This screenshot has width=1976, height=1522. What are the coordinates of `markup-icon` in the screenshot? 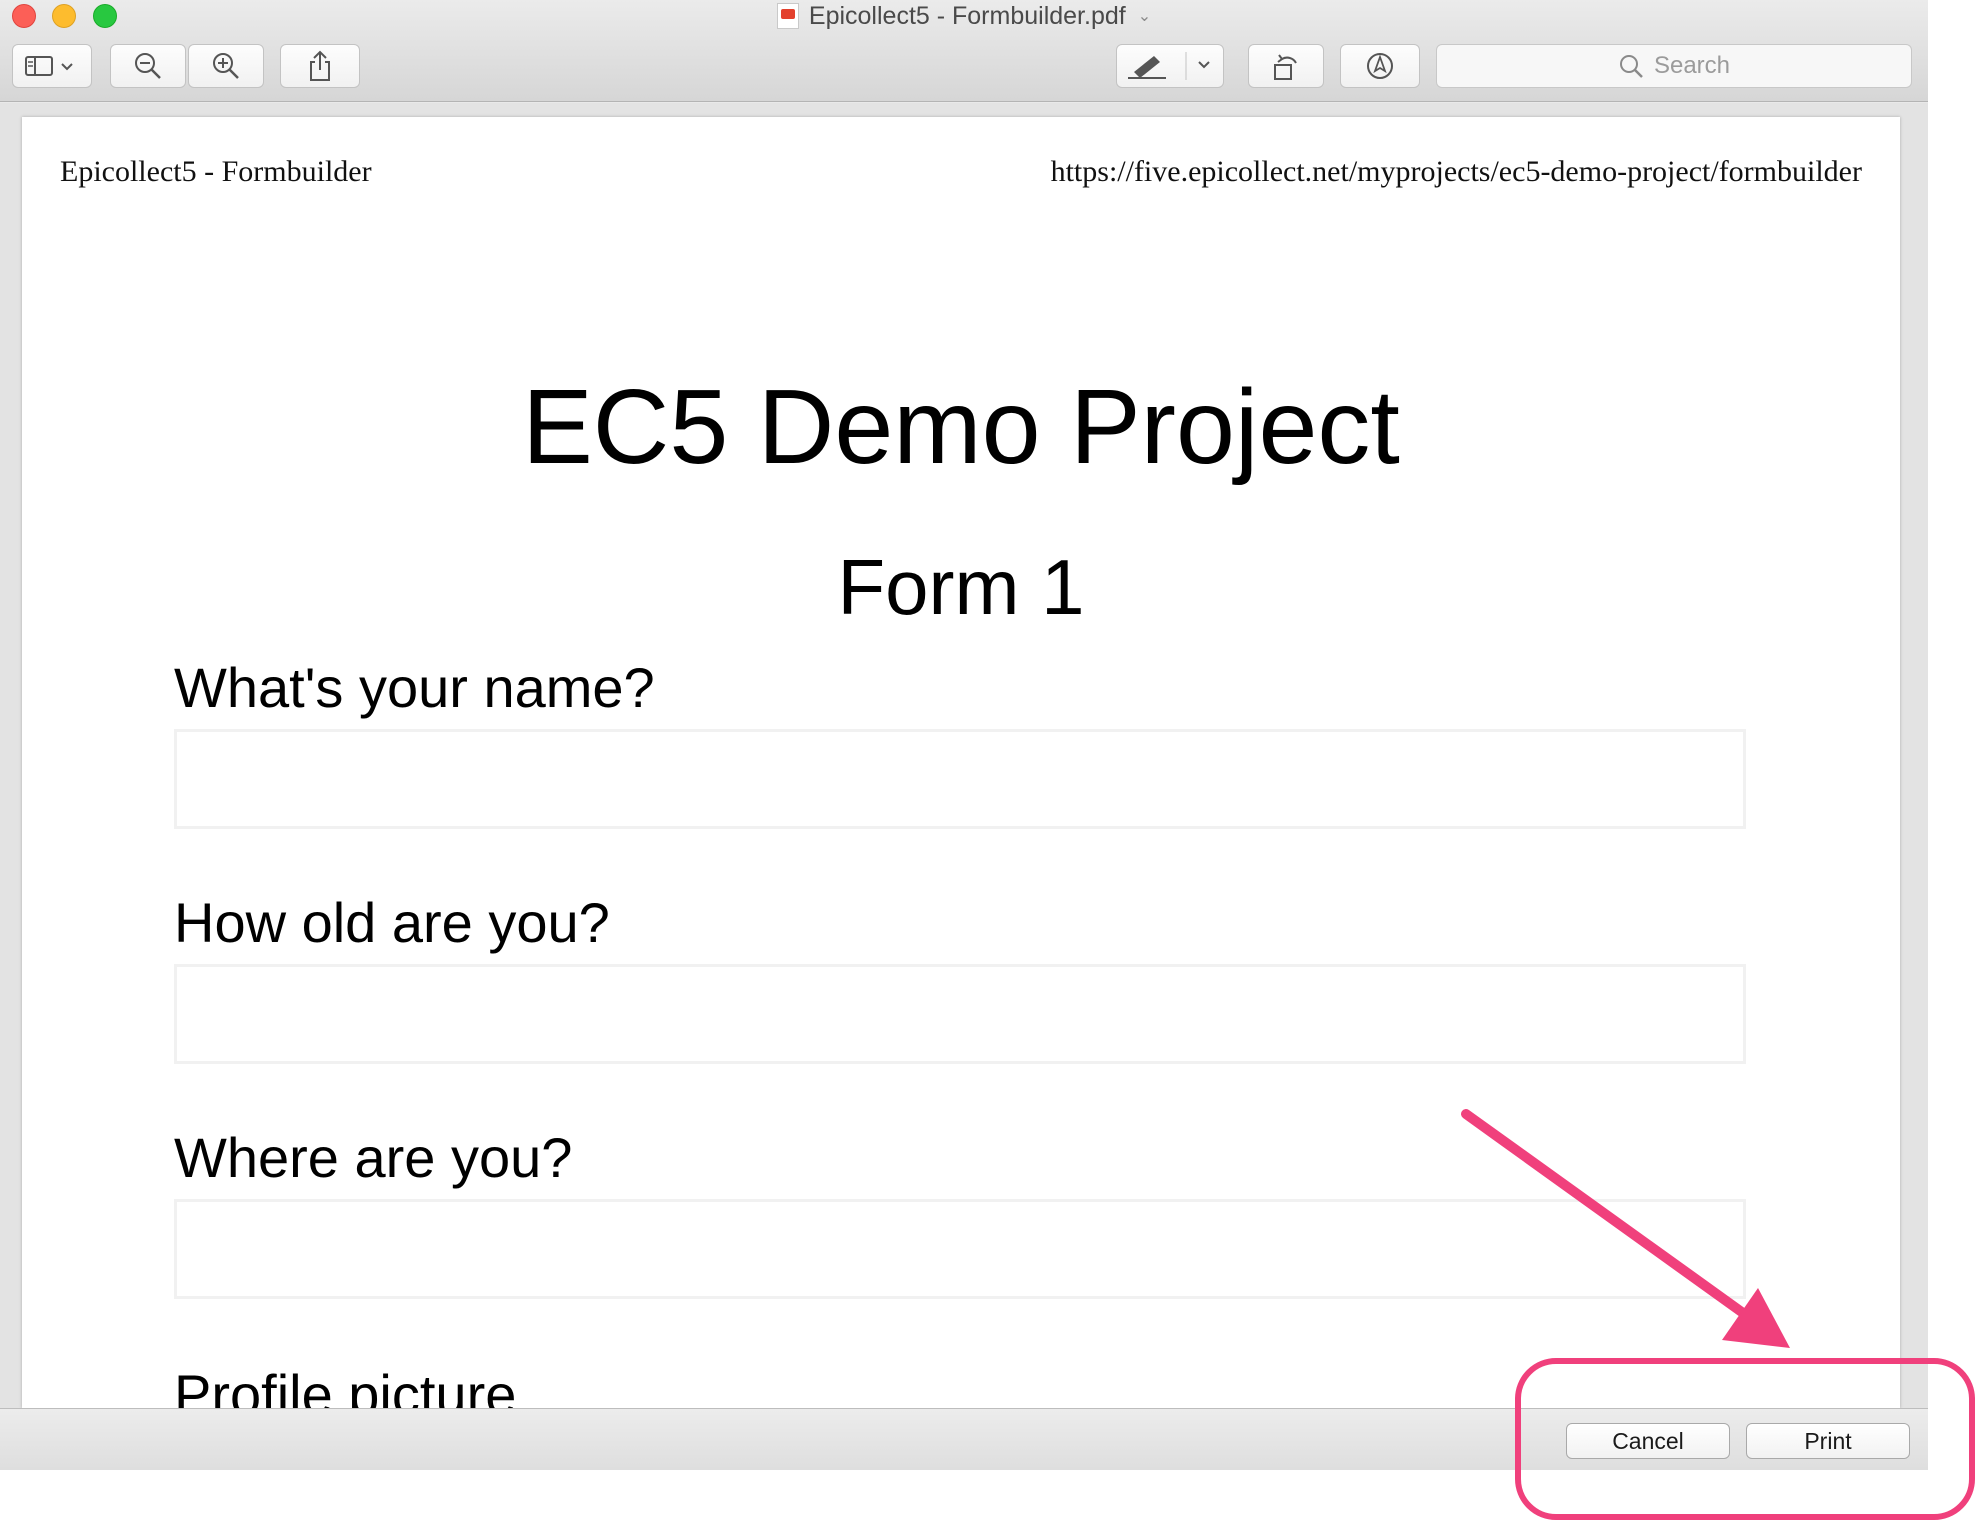 It's located at (1380, 66).